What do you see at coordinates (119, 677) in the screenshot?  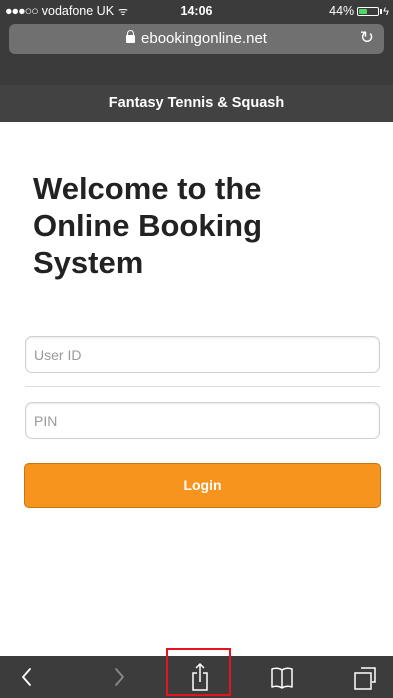 I see `chevron-right-icon` at bounding box center [119, 677].